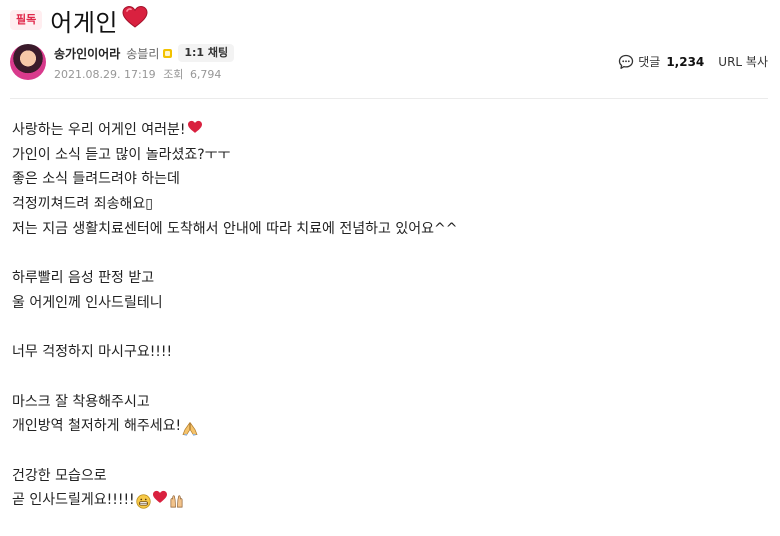 The image size is (780, 536). What do you see at coordinates (382, 500) in the screenshot?
I see `body-line: 곧 인사드릴게요!!!!!` at bounding box center [382, 500].